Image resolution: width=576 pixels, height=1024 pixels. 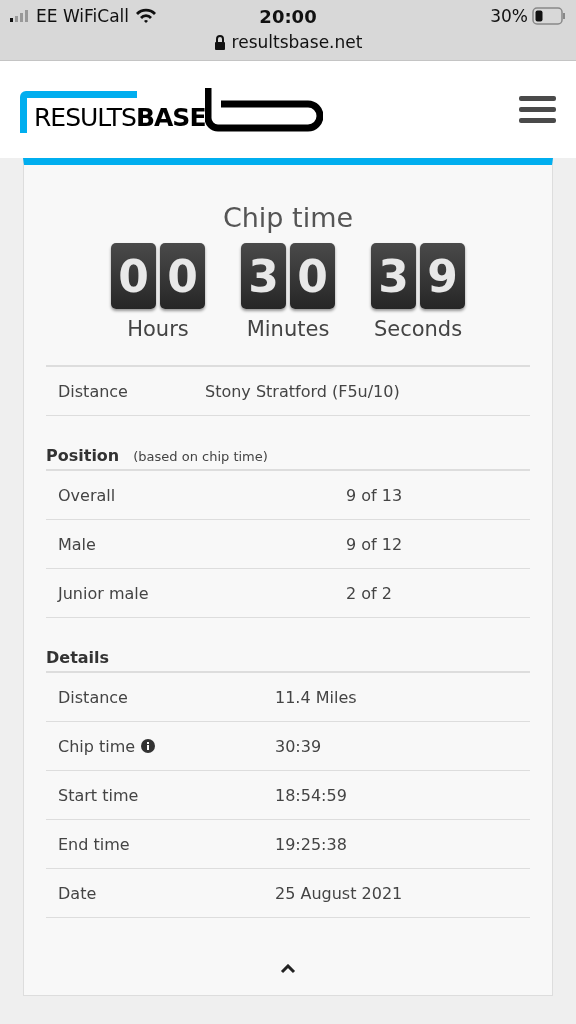 What do you see at coordinates (148, 746) in the screenshot?
I see `info-icon` at bounding box center [148, 746].